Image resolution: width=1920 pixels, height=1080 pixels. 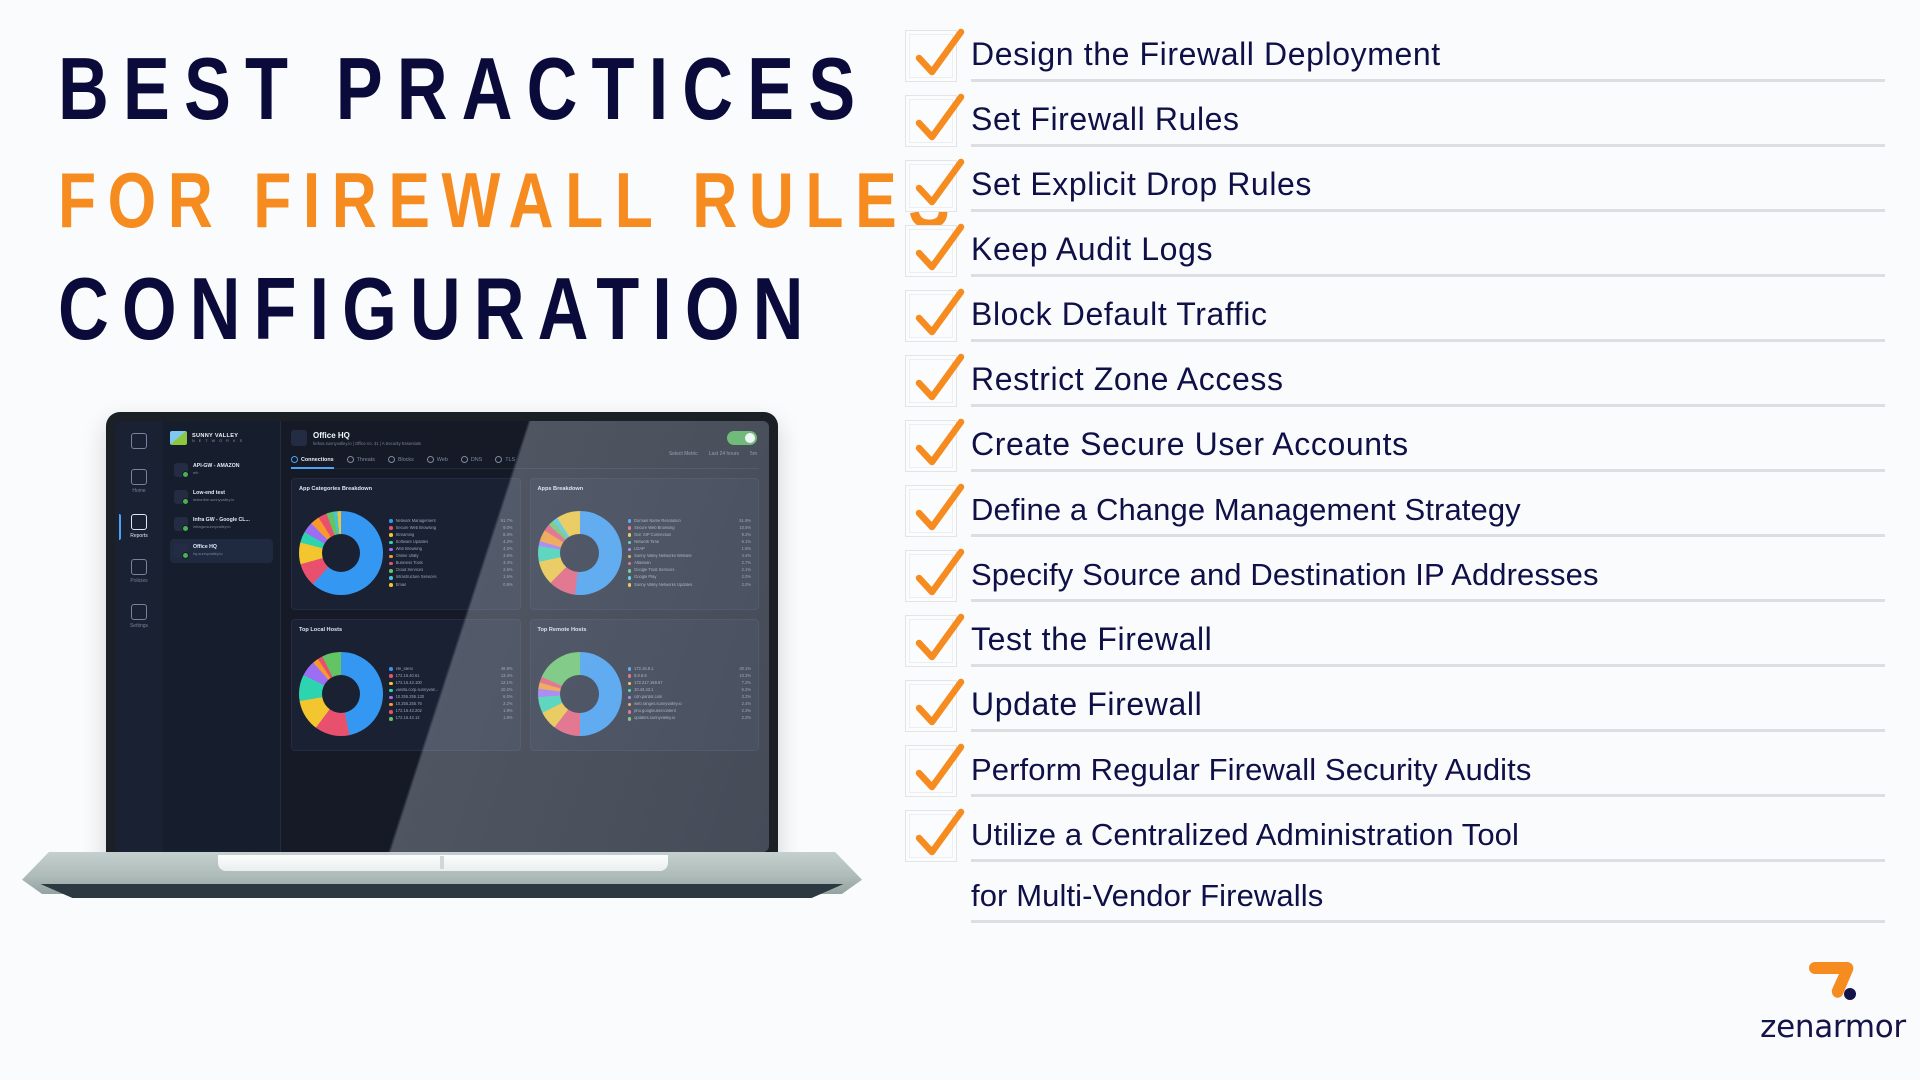 I want to click on legend-label: LDAP, so click(x=639, y=549).